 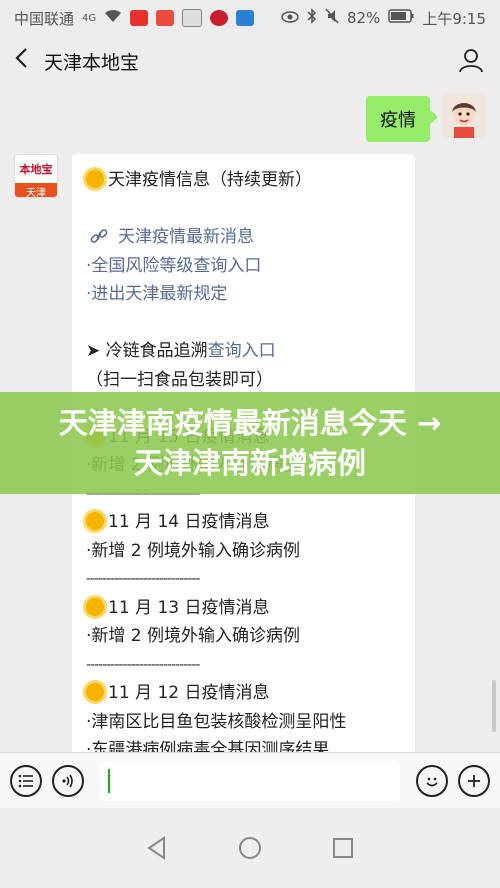 What do you see at coordinates (210, 180) in the screenshot?
I see `heading-text: 天津疫情信息（持续更新）` at bounding box center [210, 180].